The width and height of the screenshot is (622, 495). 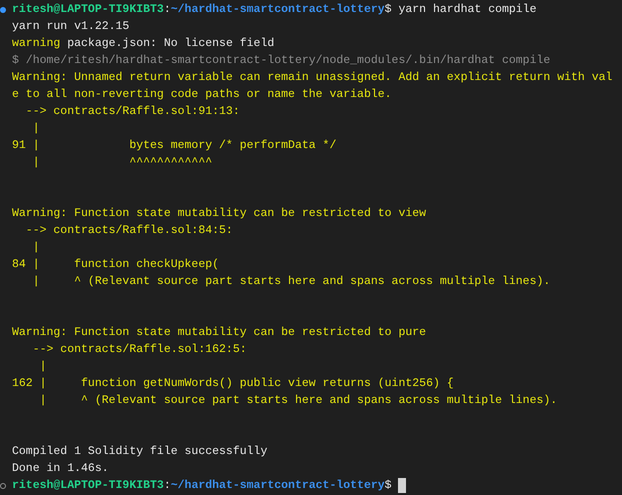 What do you see at coordinates (71, 26) in the screenshot?
I see `terminal-line: yarn run v1.22.15` at bounding box center [71, 26].